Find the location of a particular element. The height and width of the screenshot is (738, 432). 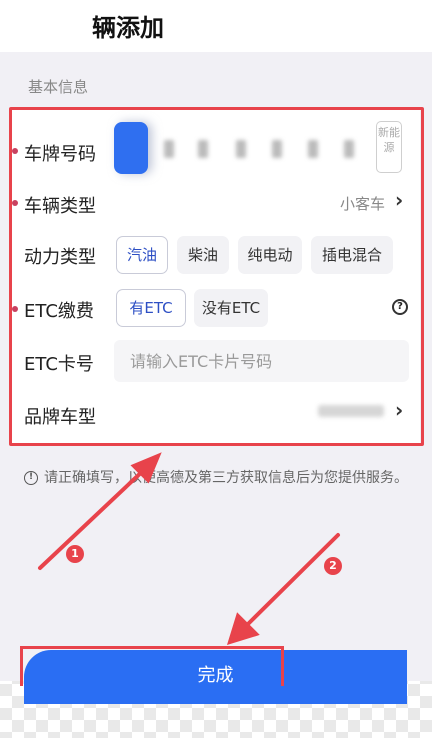

arrow-1-line is located at coordinates (93, 518).